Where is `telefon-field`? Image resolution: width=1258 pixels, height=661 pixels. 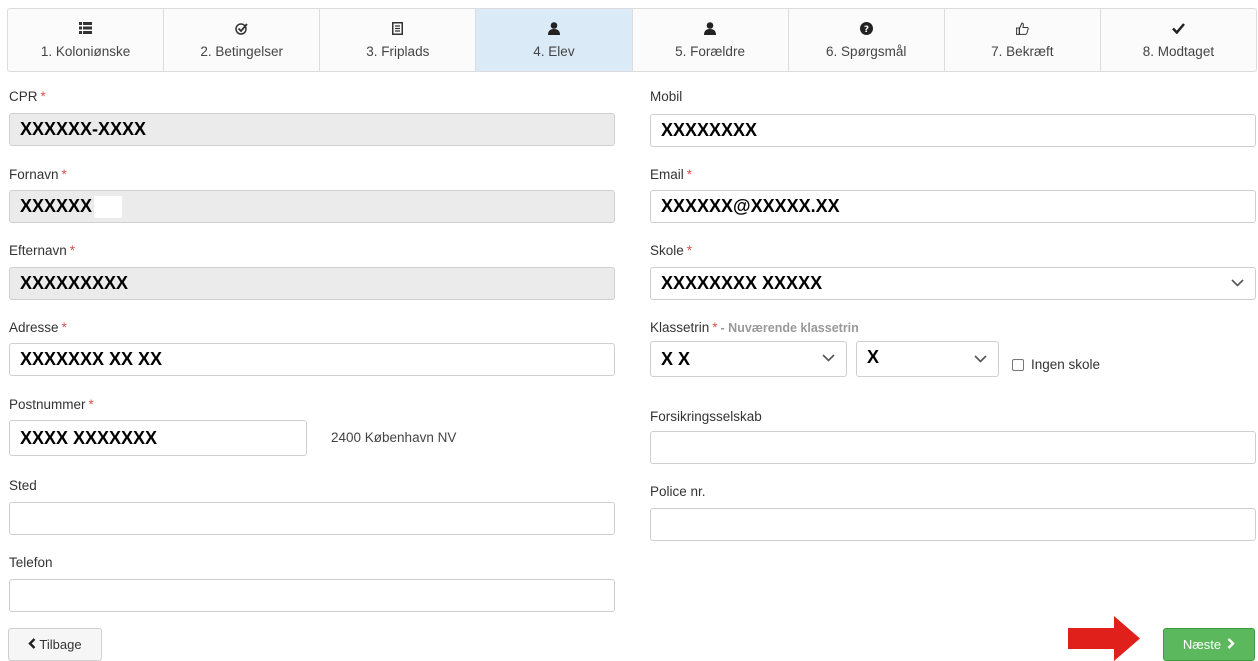 telefon-field is located at coordinates (312, 595).